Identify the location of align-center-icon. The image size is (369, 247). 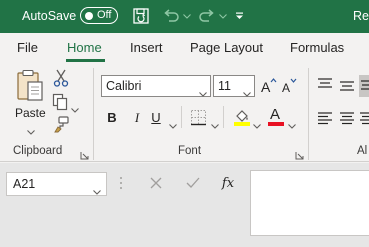
(347, 120).